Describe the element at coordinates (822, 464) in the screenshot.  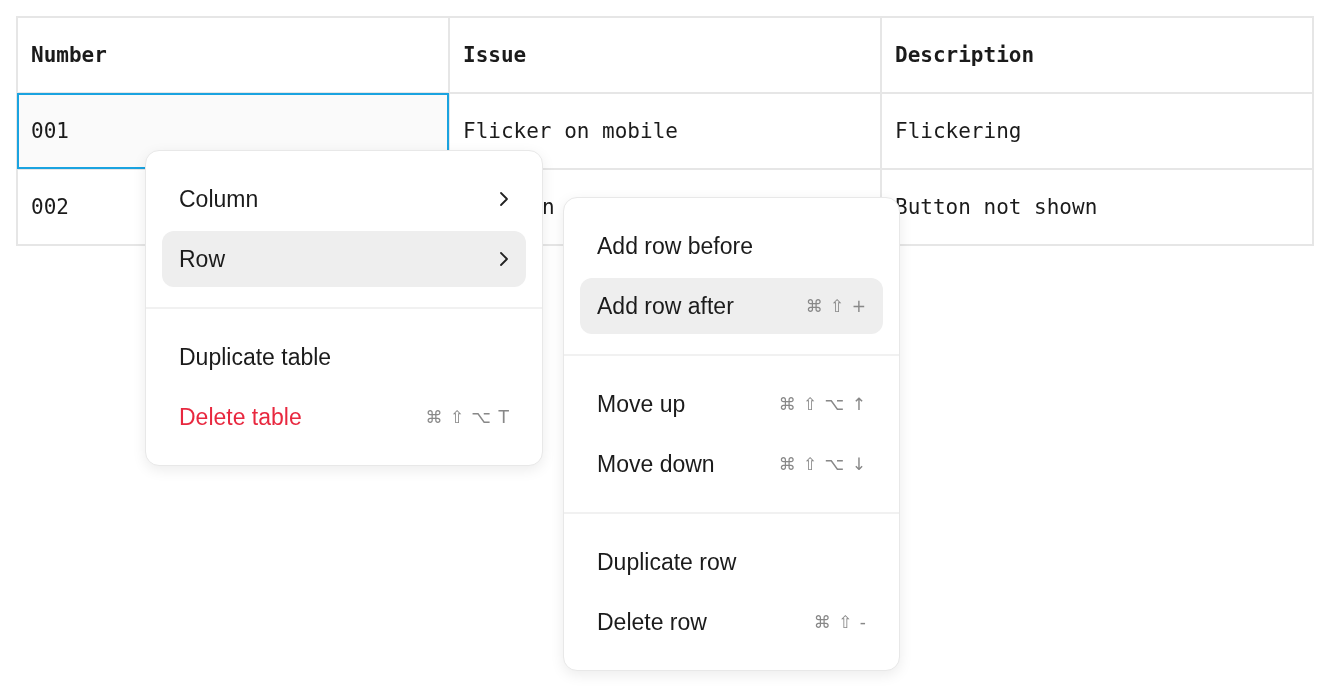
I see `shortcut-keys: ⌘ ⇧ ⌥ ↓` at that location.